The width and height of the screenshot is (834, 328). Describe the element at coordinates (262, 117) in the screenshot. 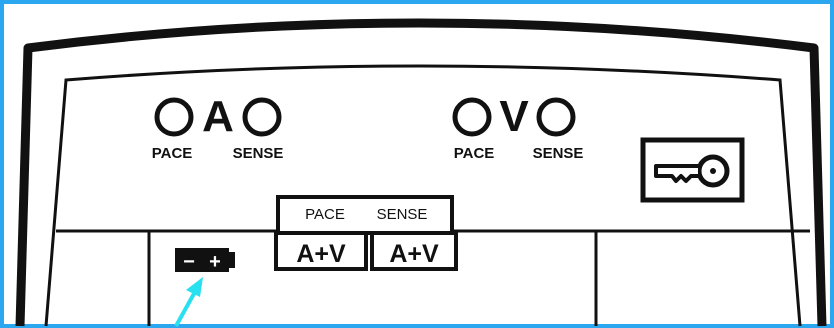

I see `atrial-sense-light` at that location.